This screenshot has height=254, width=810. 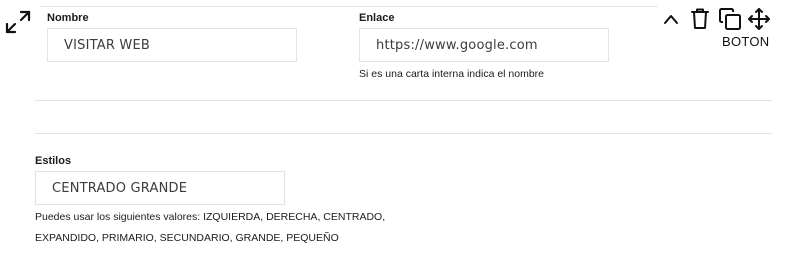 What do you see at coordinates (172, 45) in the screenshot?
I see `nombre-input` at bounding box center [172, 45].